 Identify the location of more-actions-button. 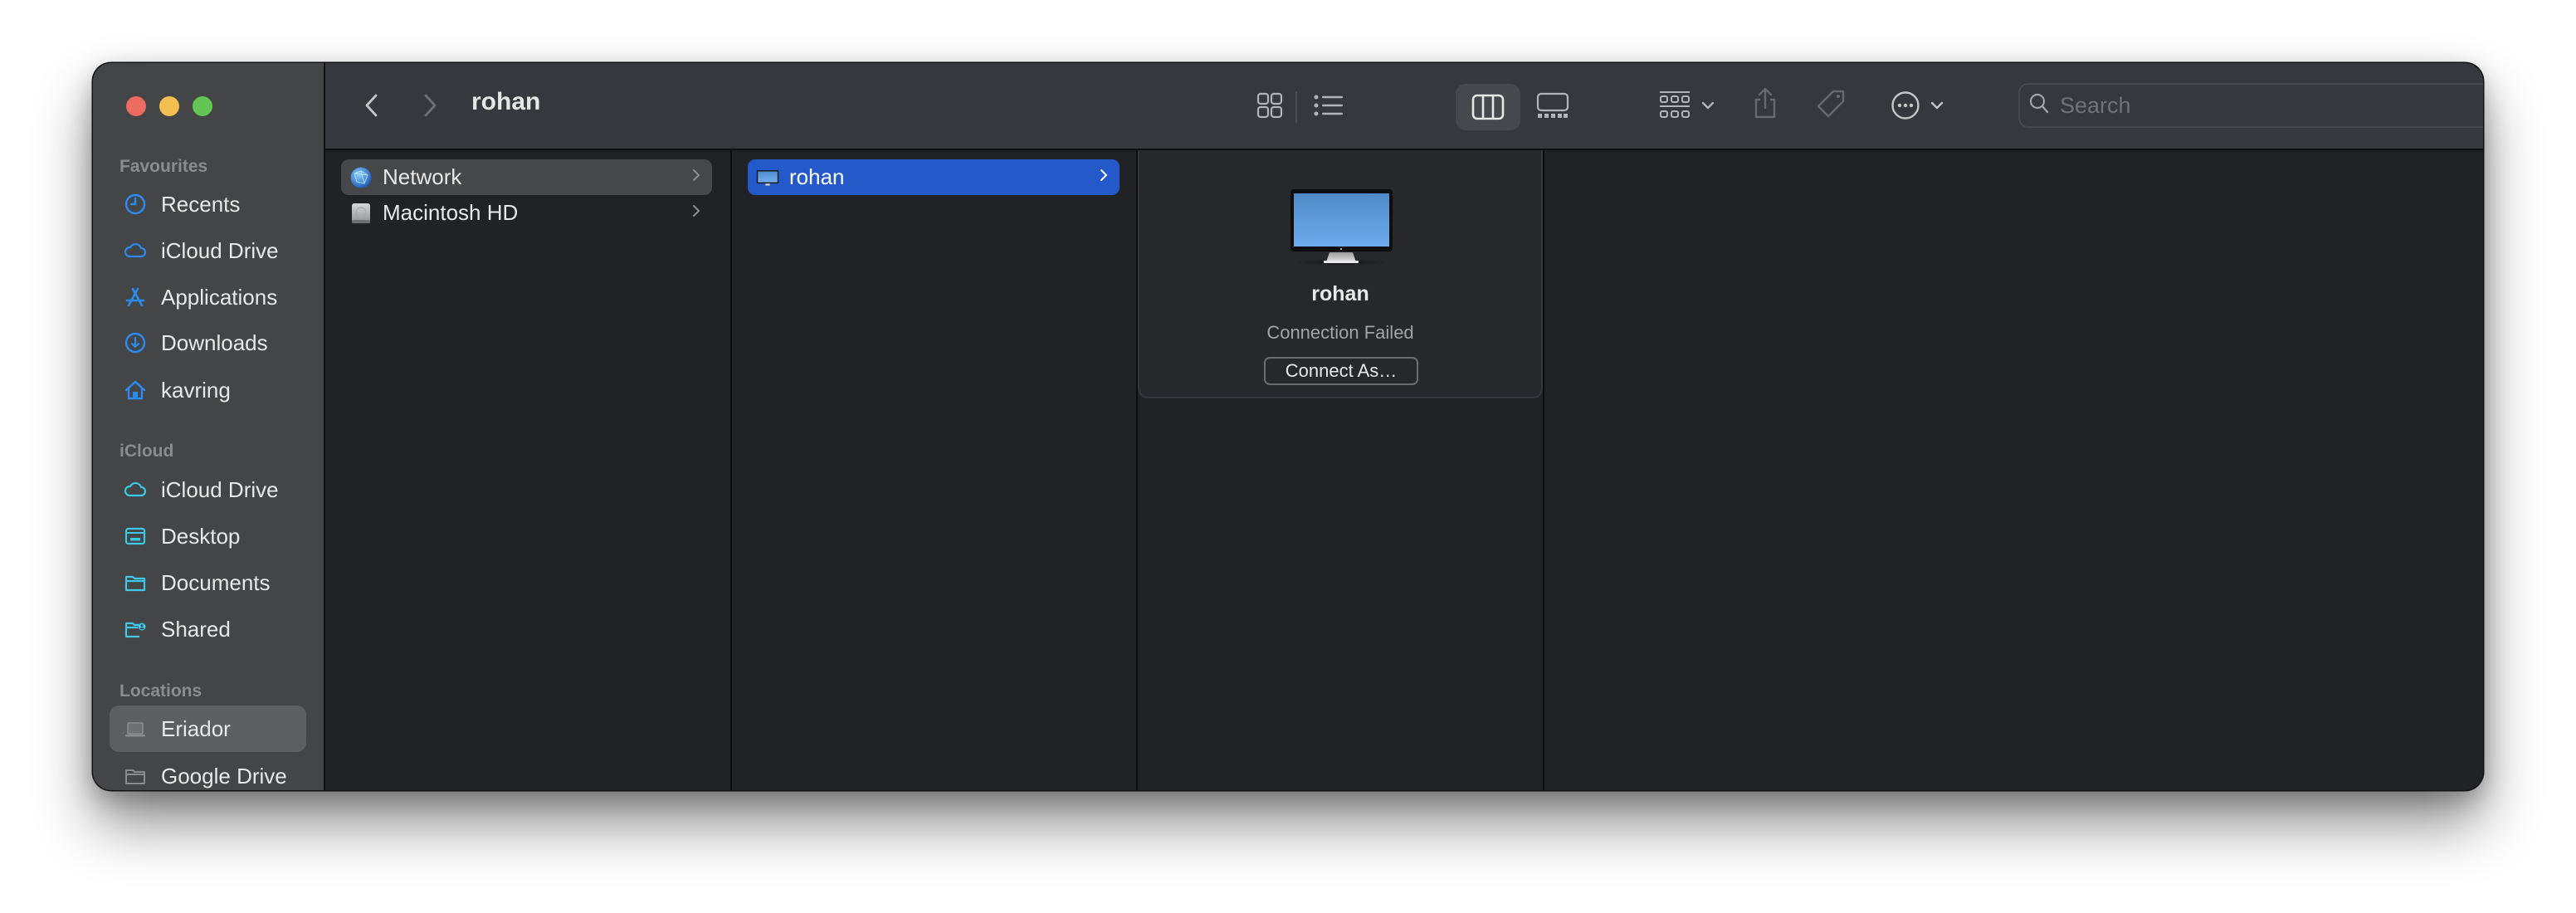
(1917, 105).